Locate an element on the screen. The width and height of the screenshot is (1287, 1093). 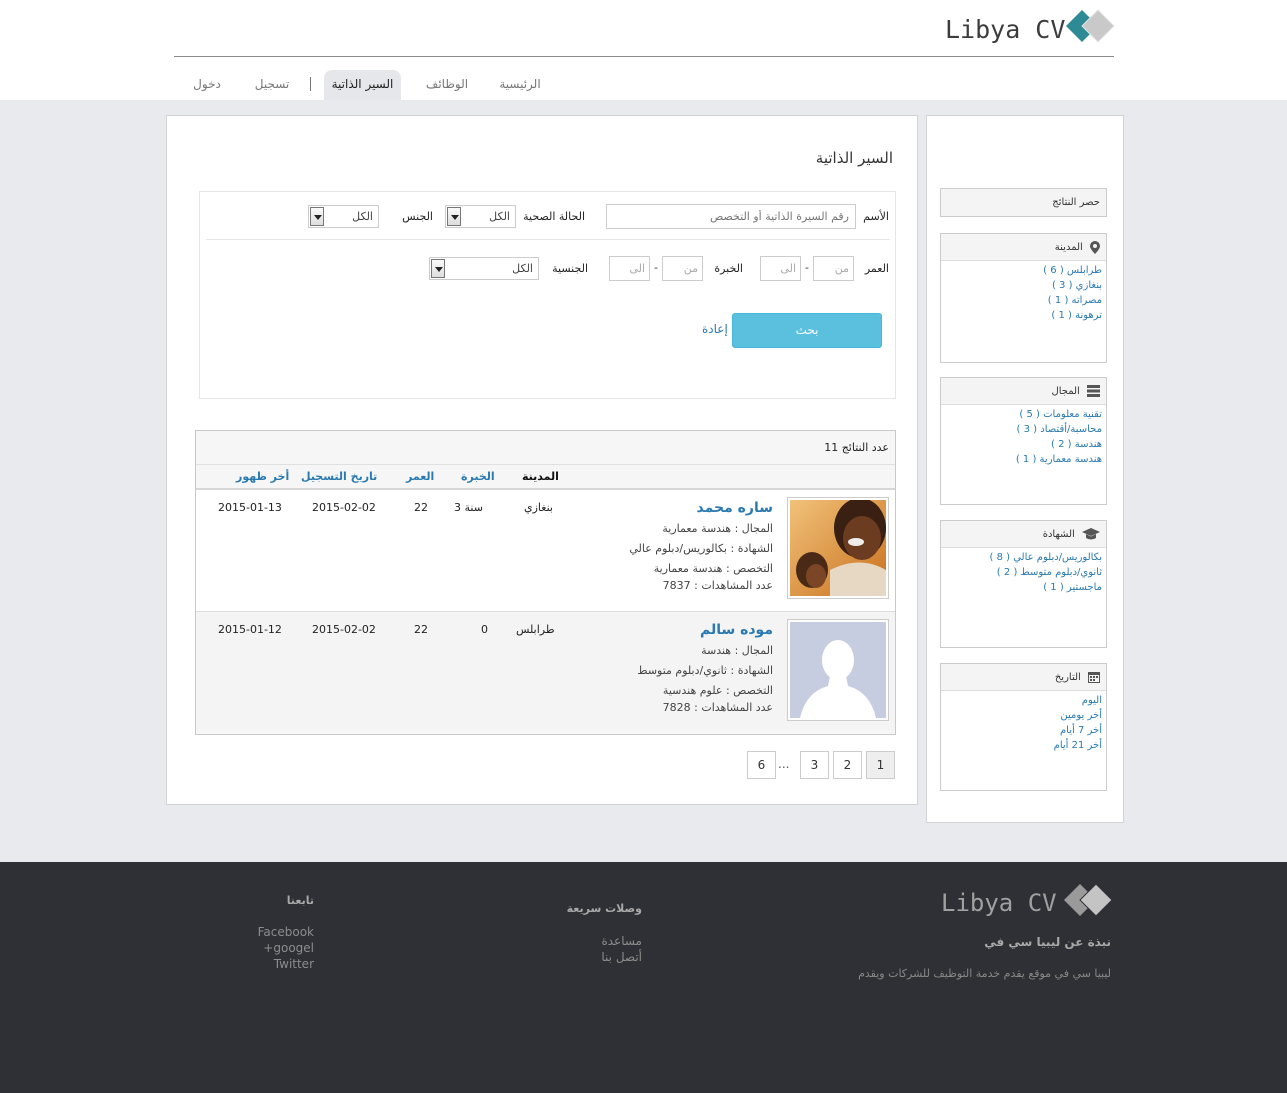
gender-label: الجنس is located at coordinates (417, 216).